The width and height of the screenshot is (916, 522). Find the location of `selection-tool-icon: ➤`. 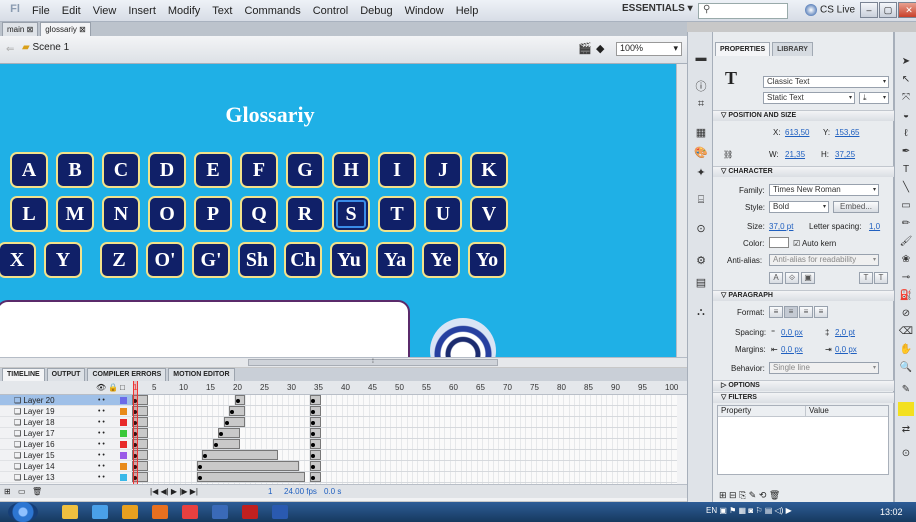

selection-tool-icon: ➤ is located at coordinates (906, 63).